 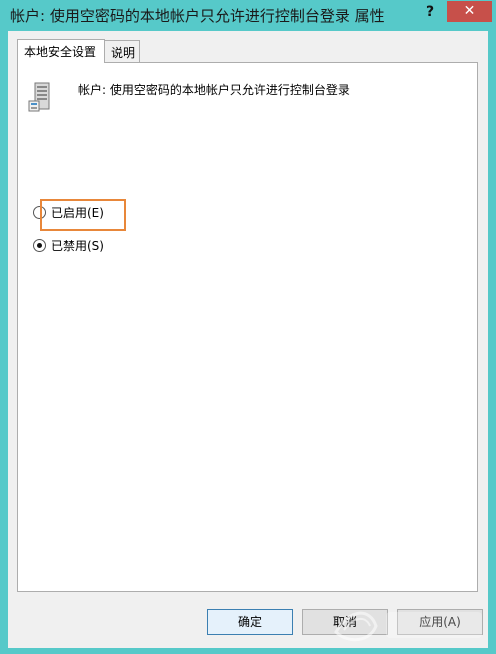 What do you see at coordinates (39, 97) in the screenshot?
I see `server-icon` at bounding box center [39, 97].